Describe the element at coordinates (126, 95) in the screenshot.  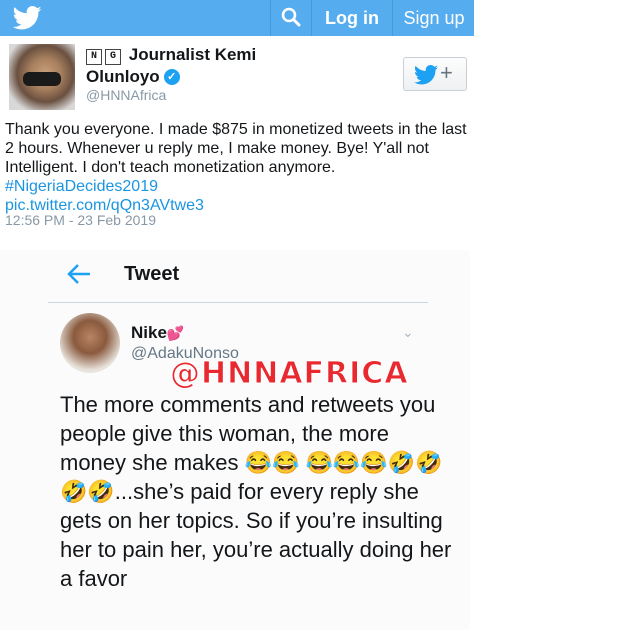
I see `tweet-author-handle: @HNNAfrica` at that location.